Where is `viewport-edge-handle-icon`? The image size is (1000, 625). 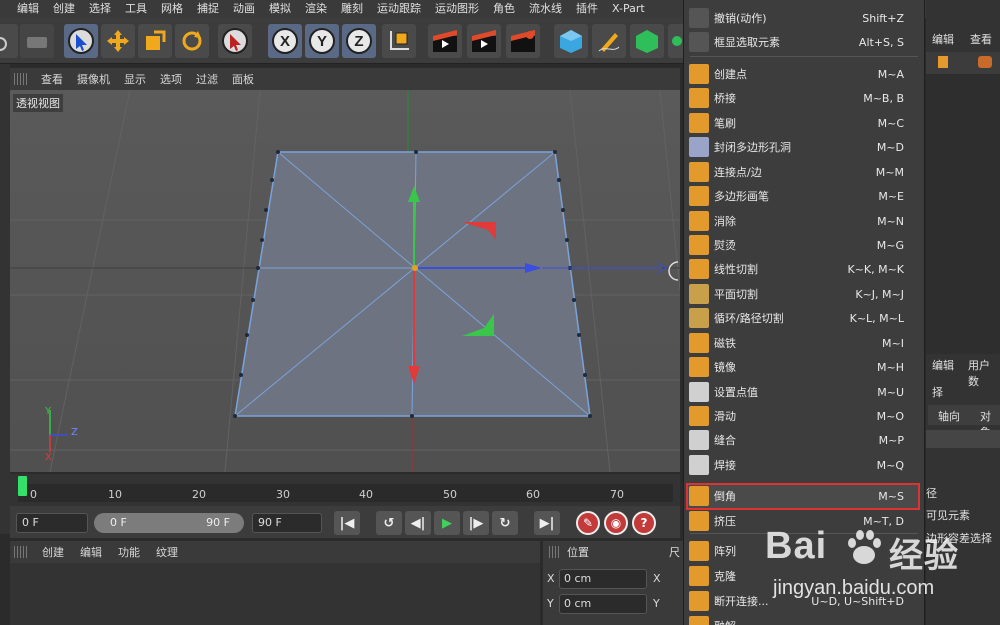 viewport-edge-handle-icon is located at coordinates (673, 271).